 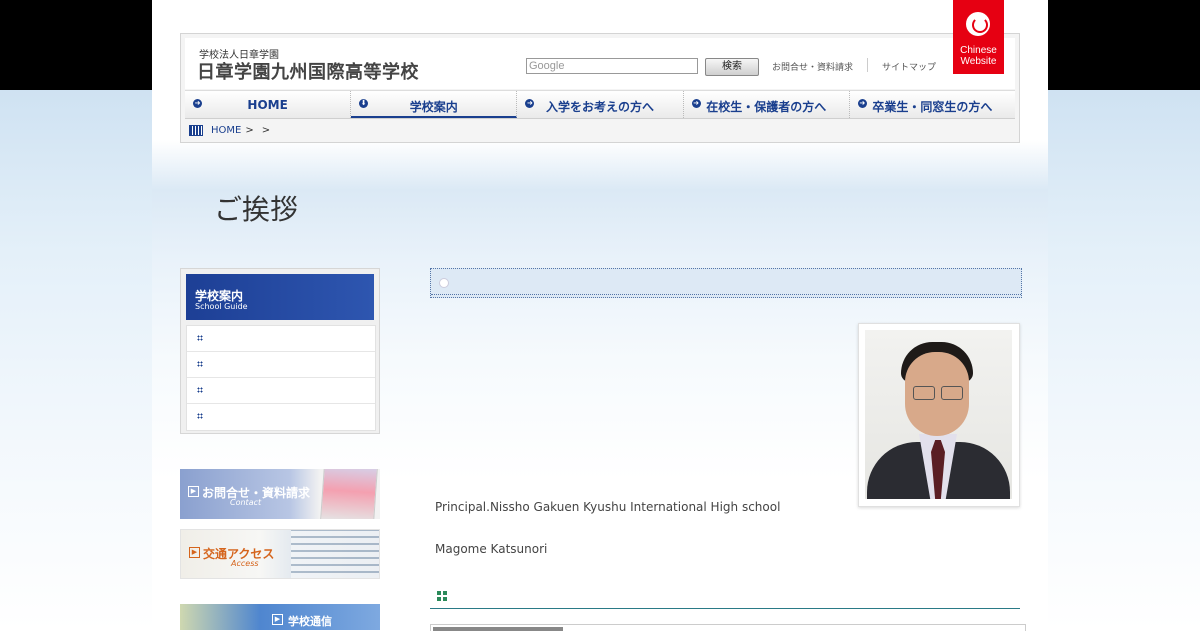 I want to click on breadcrumb-home: HOME, so click(x=226, y=130).